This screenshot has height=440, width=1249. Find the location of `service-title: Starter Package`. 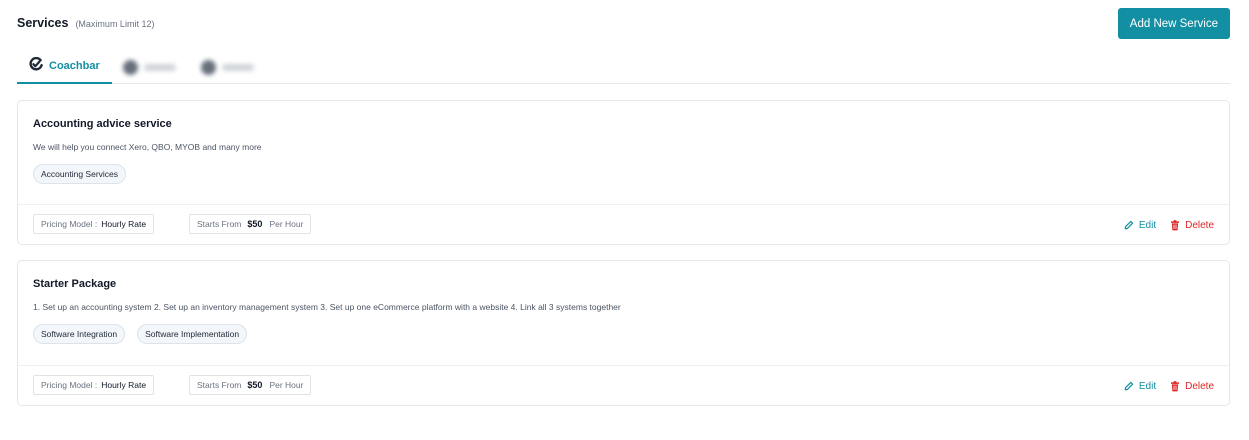

service-title: Starter Package is located at coordinates (75, 284).